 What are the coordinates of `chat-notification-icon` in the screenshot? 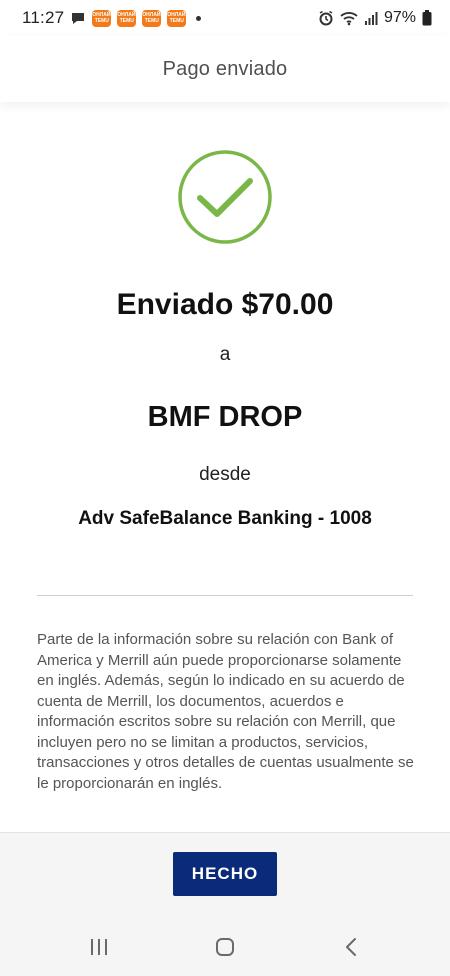 It's located at (78, 18).